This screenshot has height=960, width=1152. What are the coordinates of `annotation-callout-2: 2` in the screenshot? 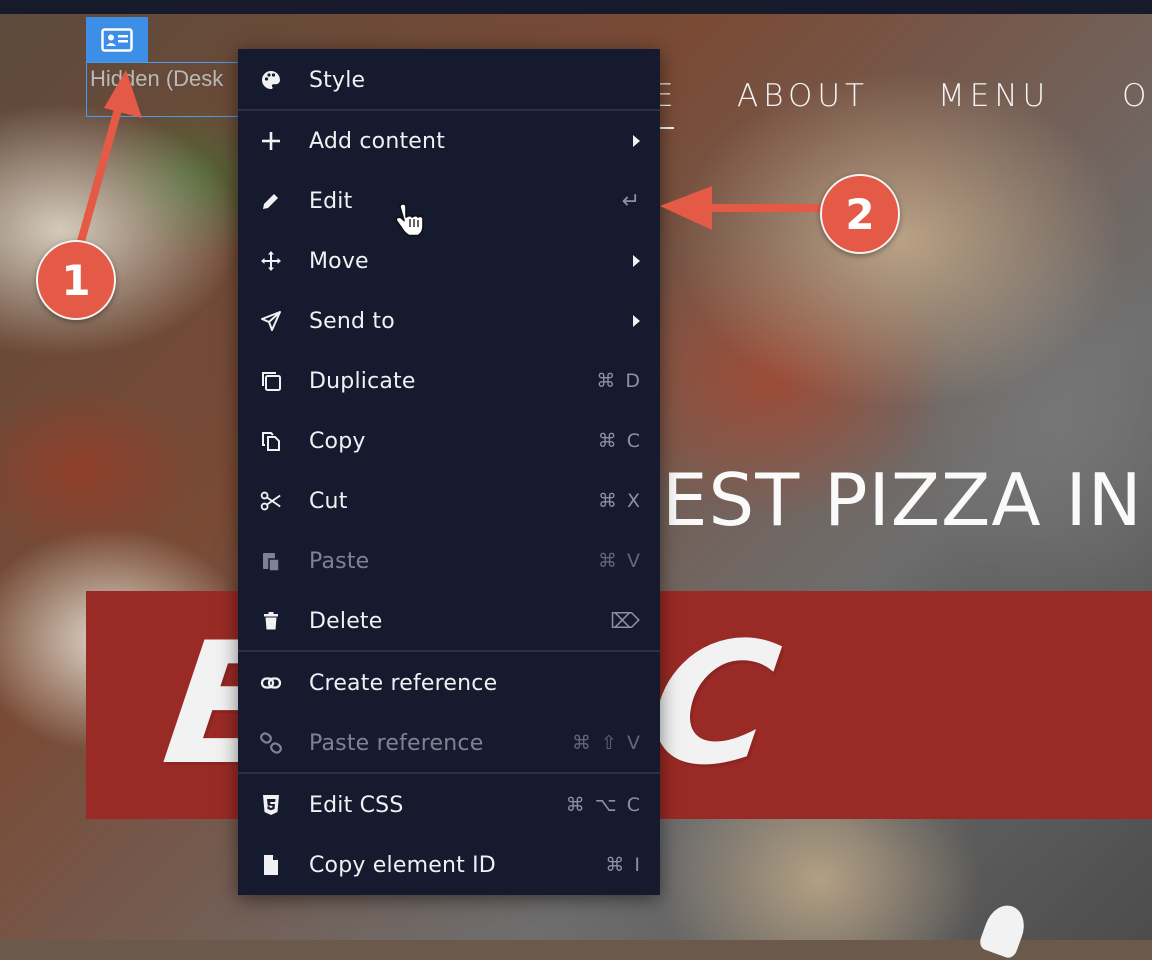 It's located at (860, 214).